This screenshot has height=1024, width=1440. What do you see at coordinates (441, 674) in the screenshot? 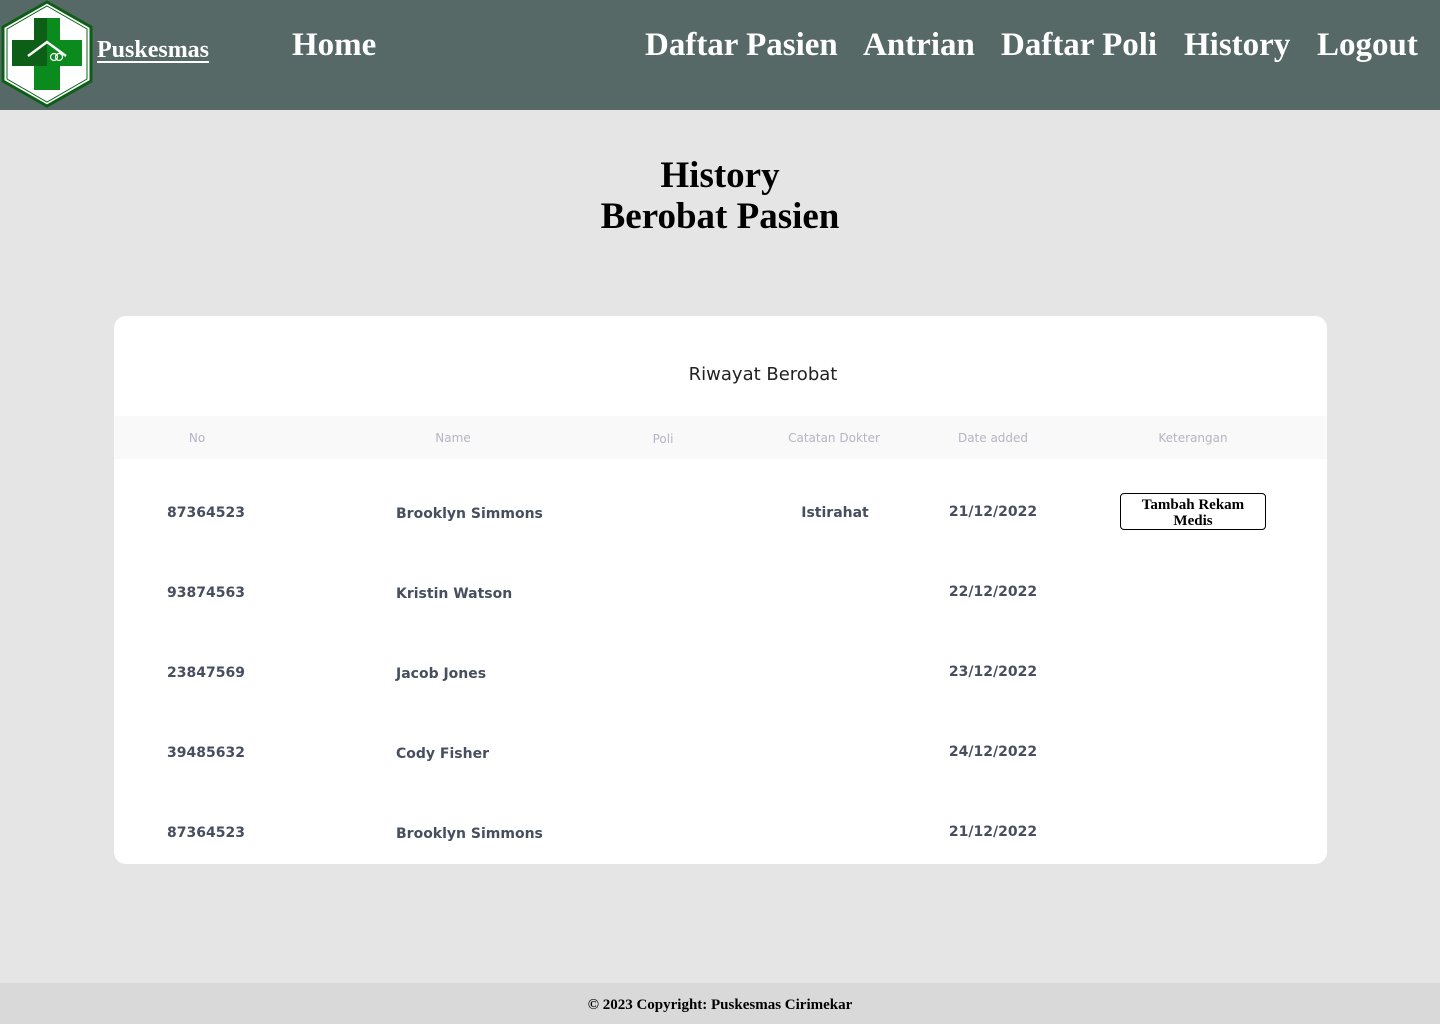
I see `cell-name: Jacob Jones` at bounding box center [441, 674].